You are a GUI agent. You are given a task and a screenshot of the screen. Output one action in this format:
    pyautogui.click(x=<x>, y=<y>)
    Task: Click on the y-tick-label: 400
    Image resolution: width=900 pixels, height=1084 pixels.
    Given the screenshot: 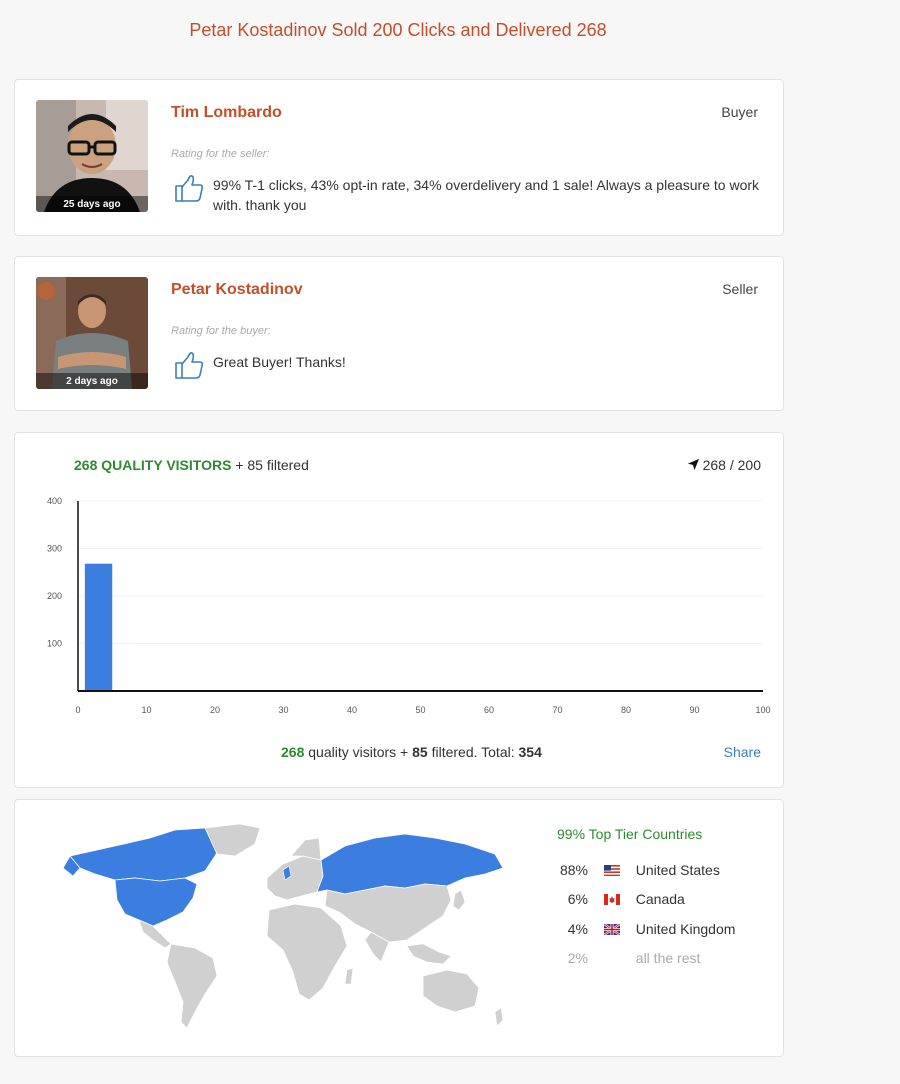 What is the action you would take?
    pyautogui.click(x=54, y=501)
    